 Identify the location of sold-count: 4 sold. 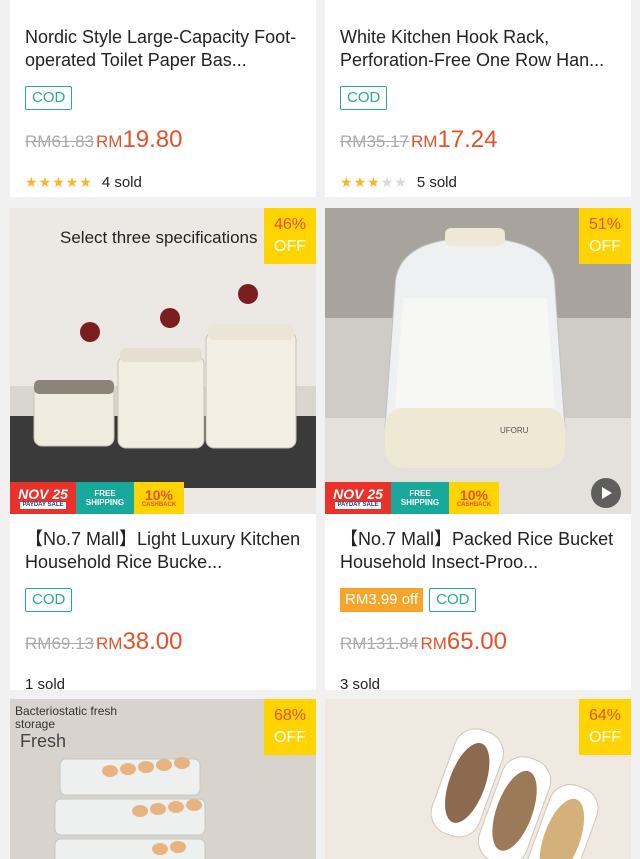
(121, 182).